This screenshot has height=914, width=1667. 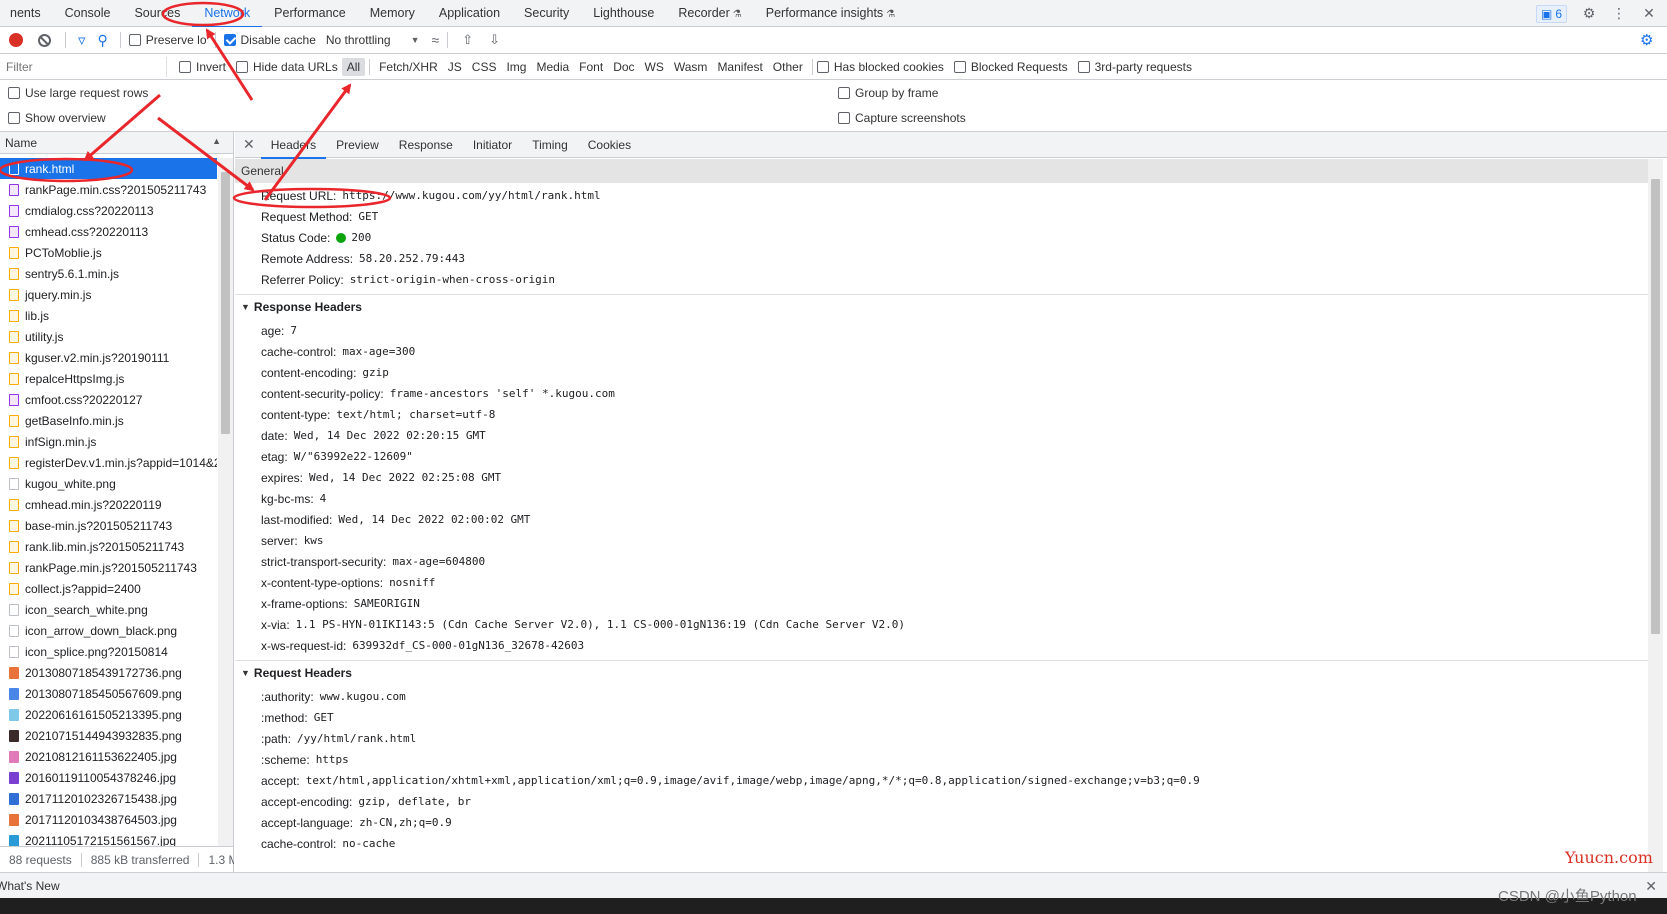 I want to click on close-details-icon: ✕, so click(x=249, y=144).